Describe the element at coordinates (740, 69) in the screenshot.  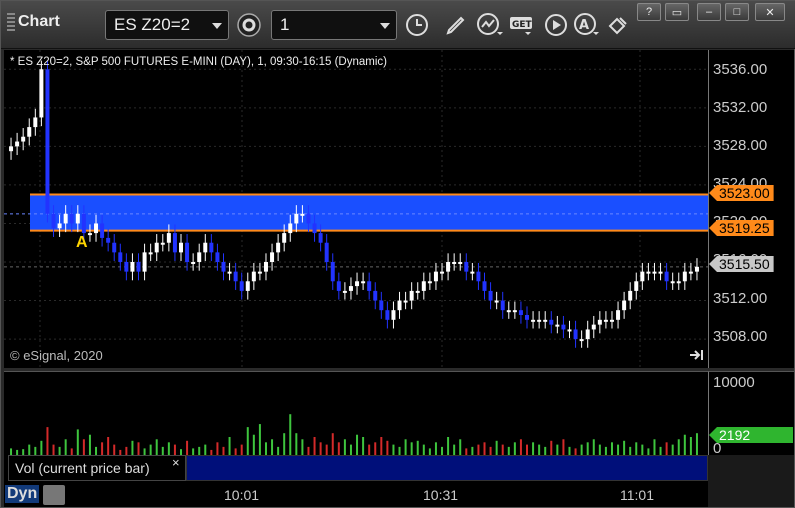
I see `price-tick: 3536.00` at that location.